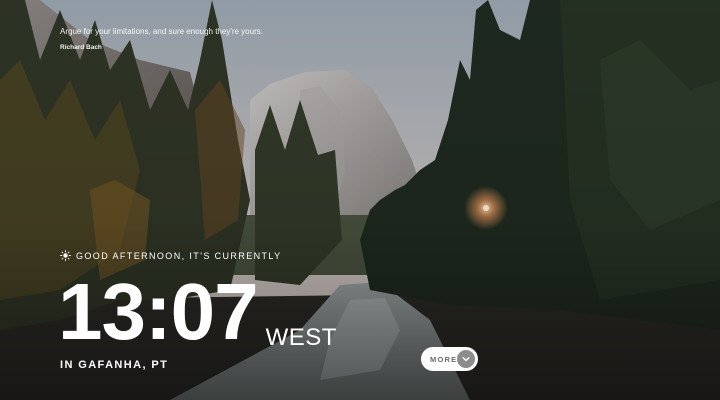  What do you see at coordinates (81, 47) in the screenshot?
I see `quote-author: Richard Bach` at bounding box center [81, 47].